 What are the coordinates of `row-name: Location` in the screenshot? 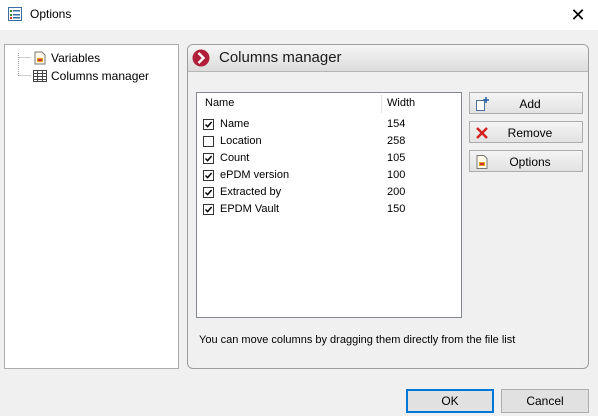 It's located at (241, 141).